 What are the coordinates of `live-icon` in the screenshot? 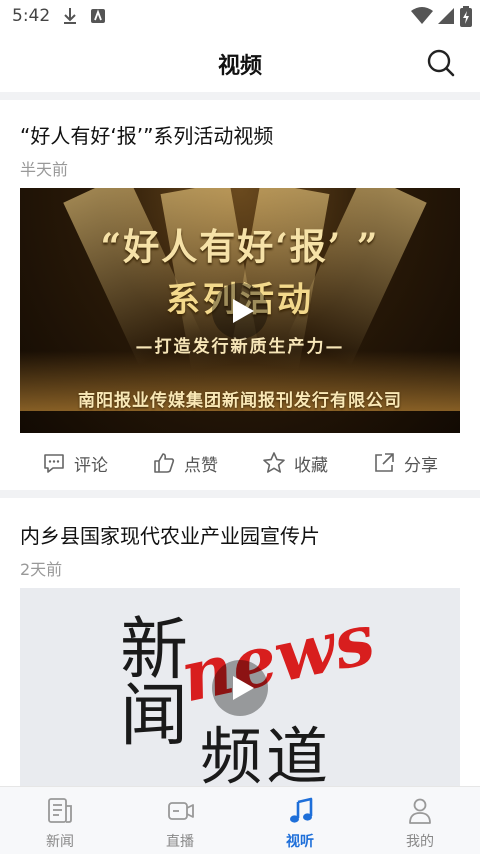 It's located at (181, 811).